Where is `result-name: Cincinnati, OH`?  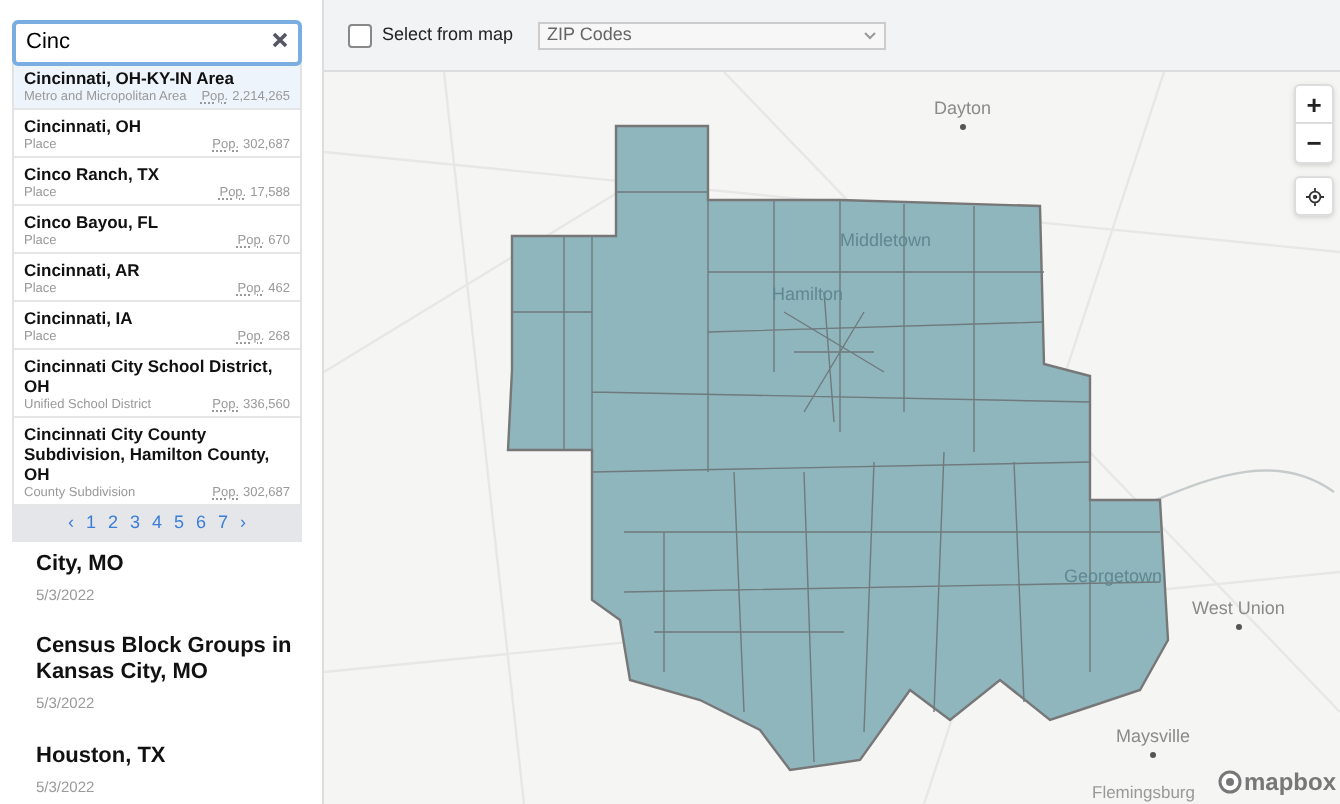 result-name: Cincinnati, OH is located at coordinates (84, 126).